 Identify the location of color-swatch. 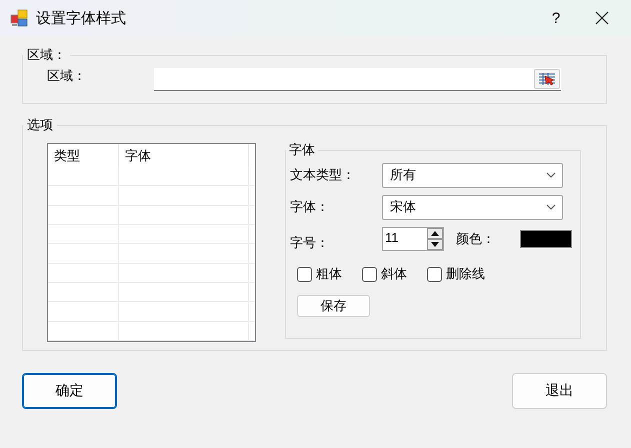
(546, 239).